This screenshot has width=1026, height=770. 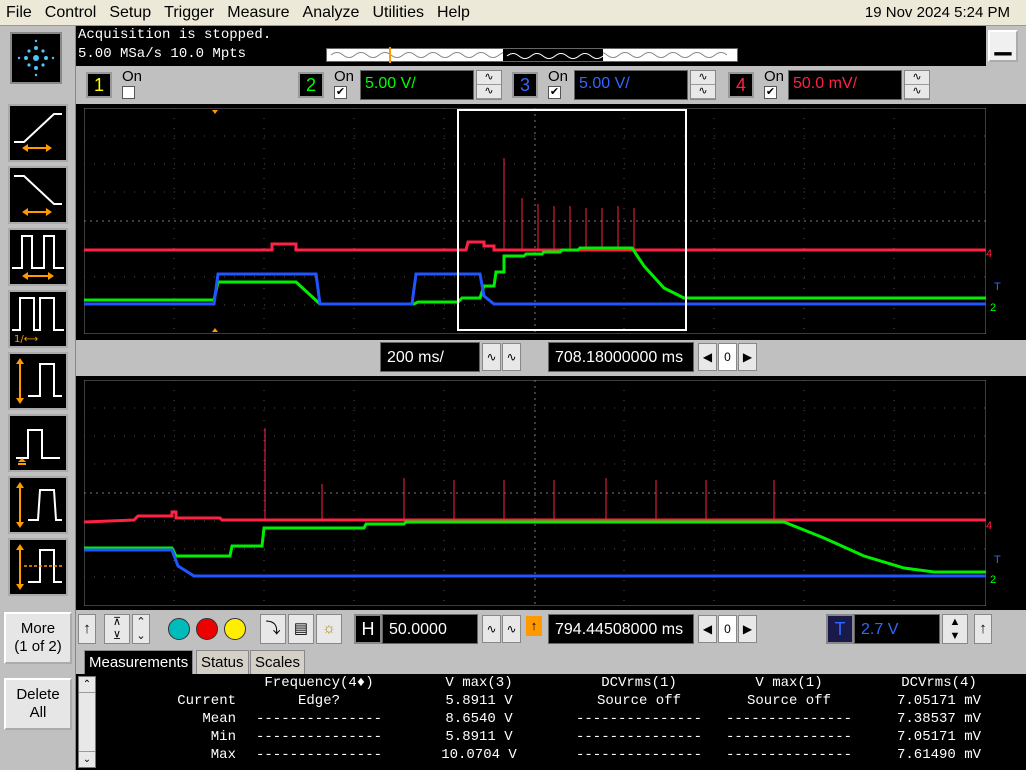 What do you see at coordinates (727, 629) in the screenshot?
I see `zoom-position-zero-button: 0` at bounding box center [727, 629].